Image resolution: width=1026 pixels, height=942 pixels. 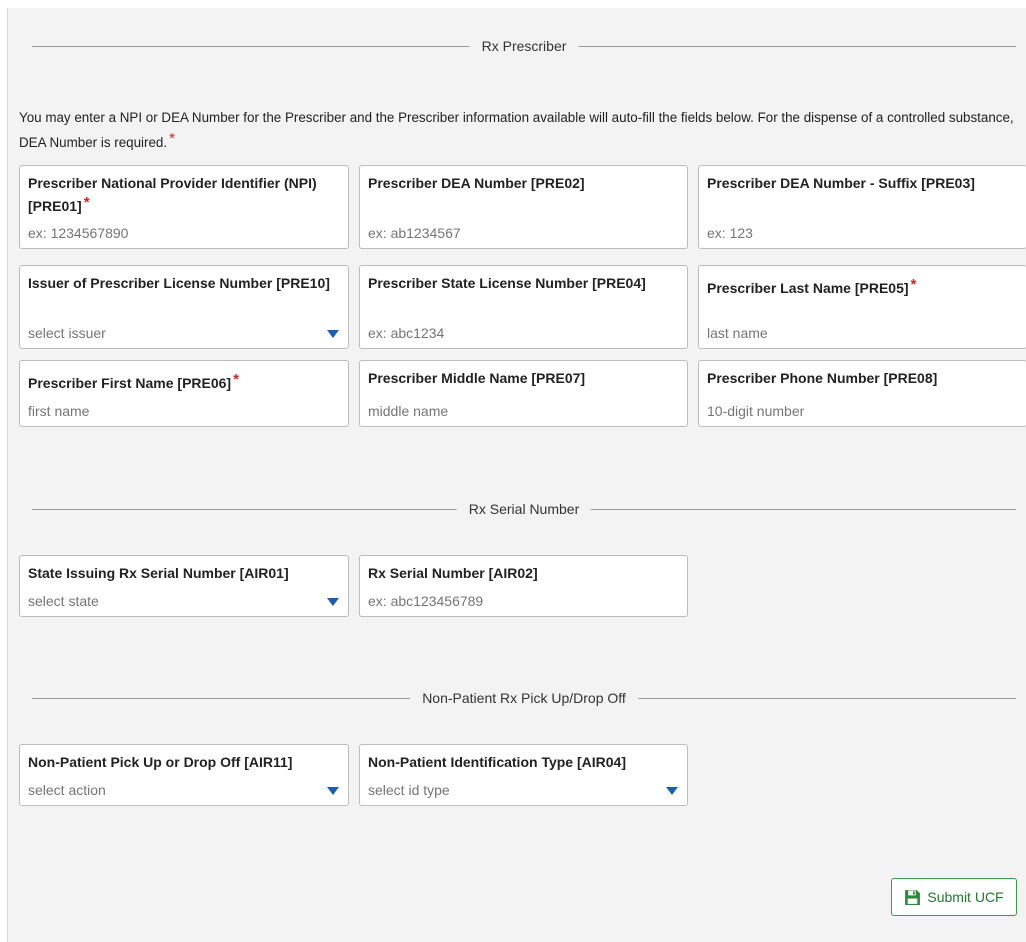 I want to click on pickup-dropoff-label: Non-Patient Pick Up or Drop Off [AIR11], so click(x=160, y=762).